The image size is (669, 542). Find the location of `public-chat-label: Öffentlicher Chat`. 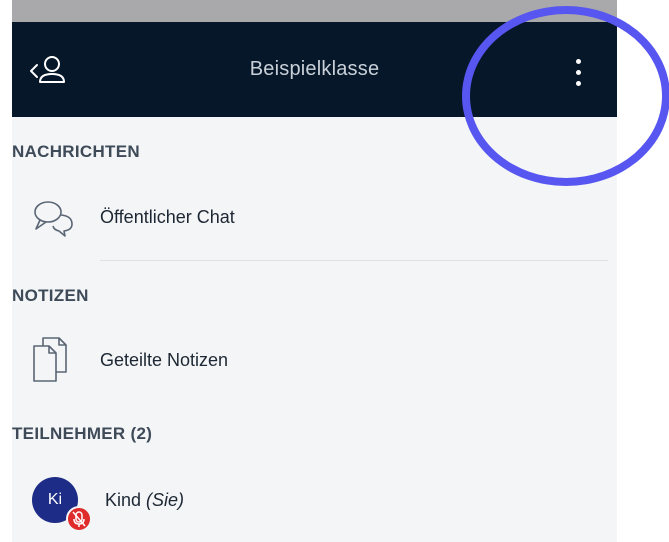

public-chat-label: Öffentlicher Chat is located at coordinates (167, 217).